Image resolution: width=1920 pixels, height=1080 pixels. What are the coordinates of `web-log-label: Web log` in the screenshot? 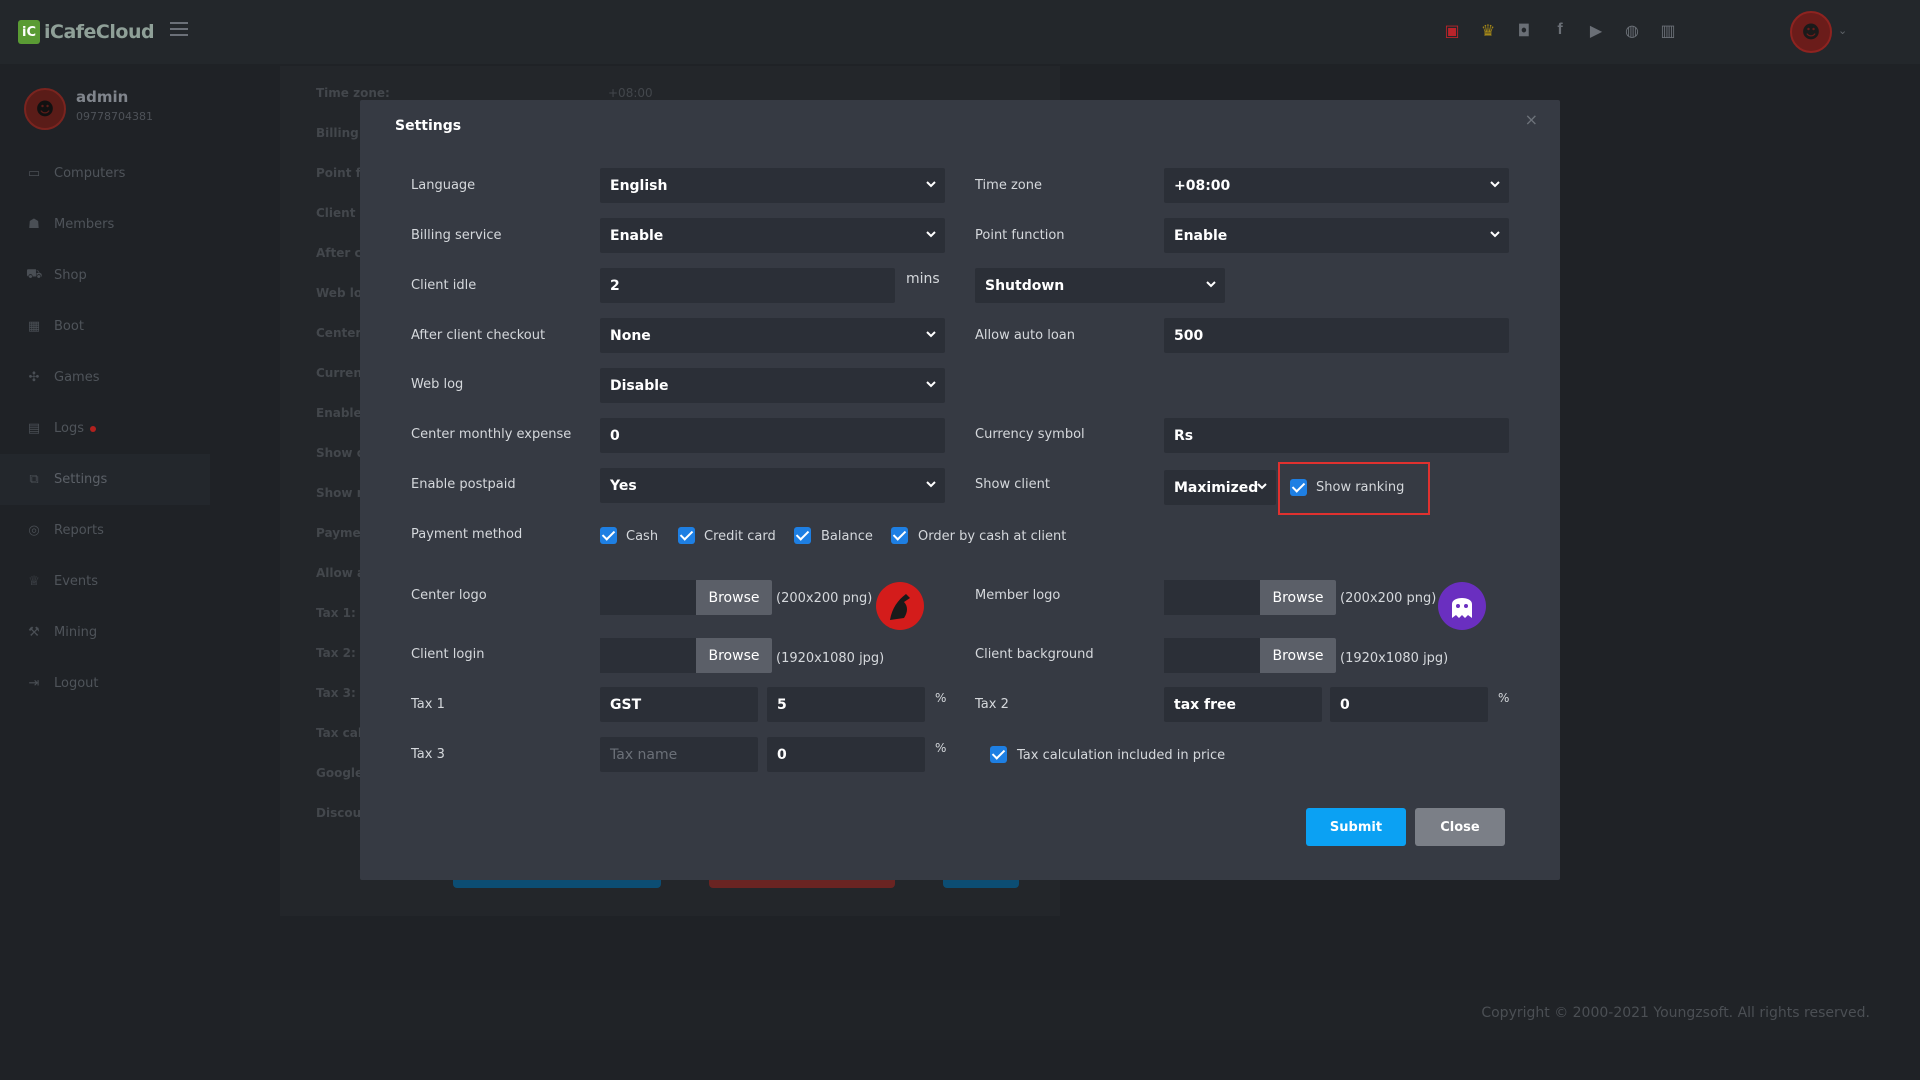 It's located at (437, 384).